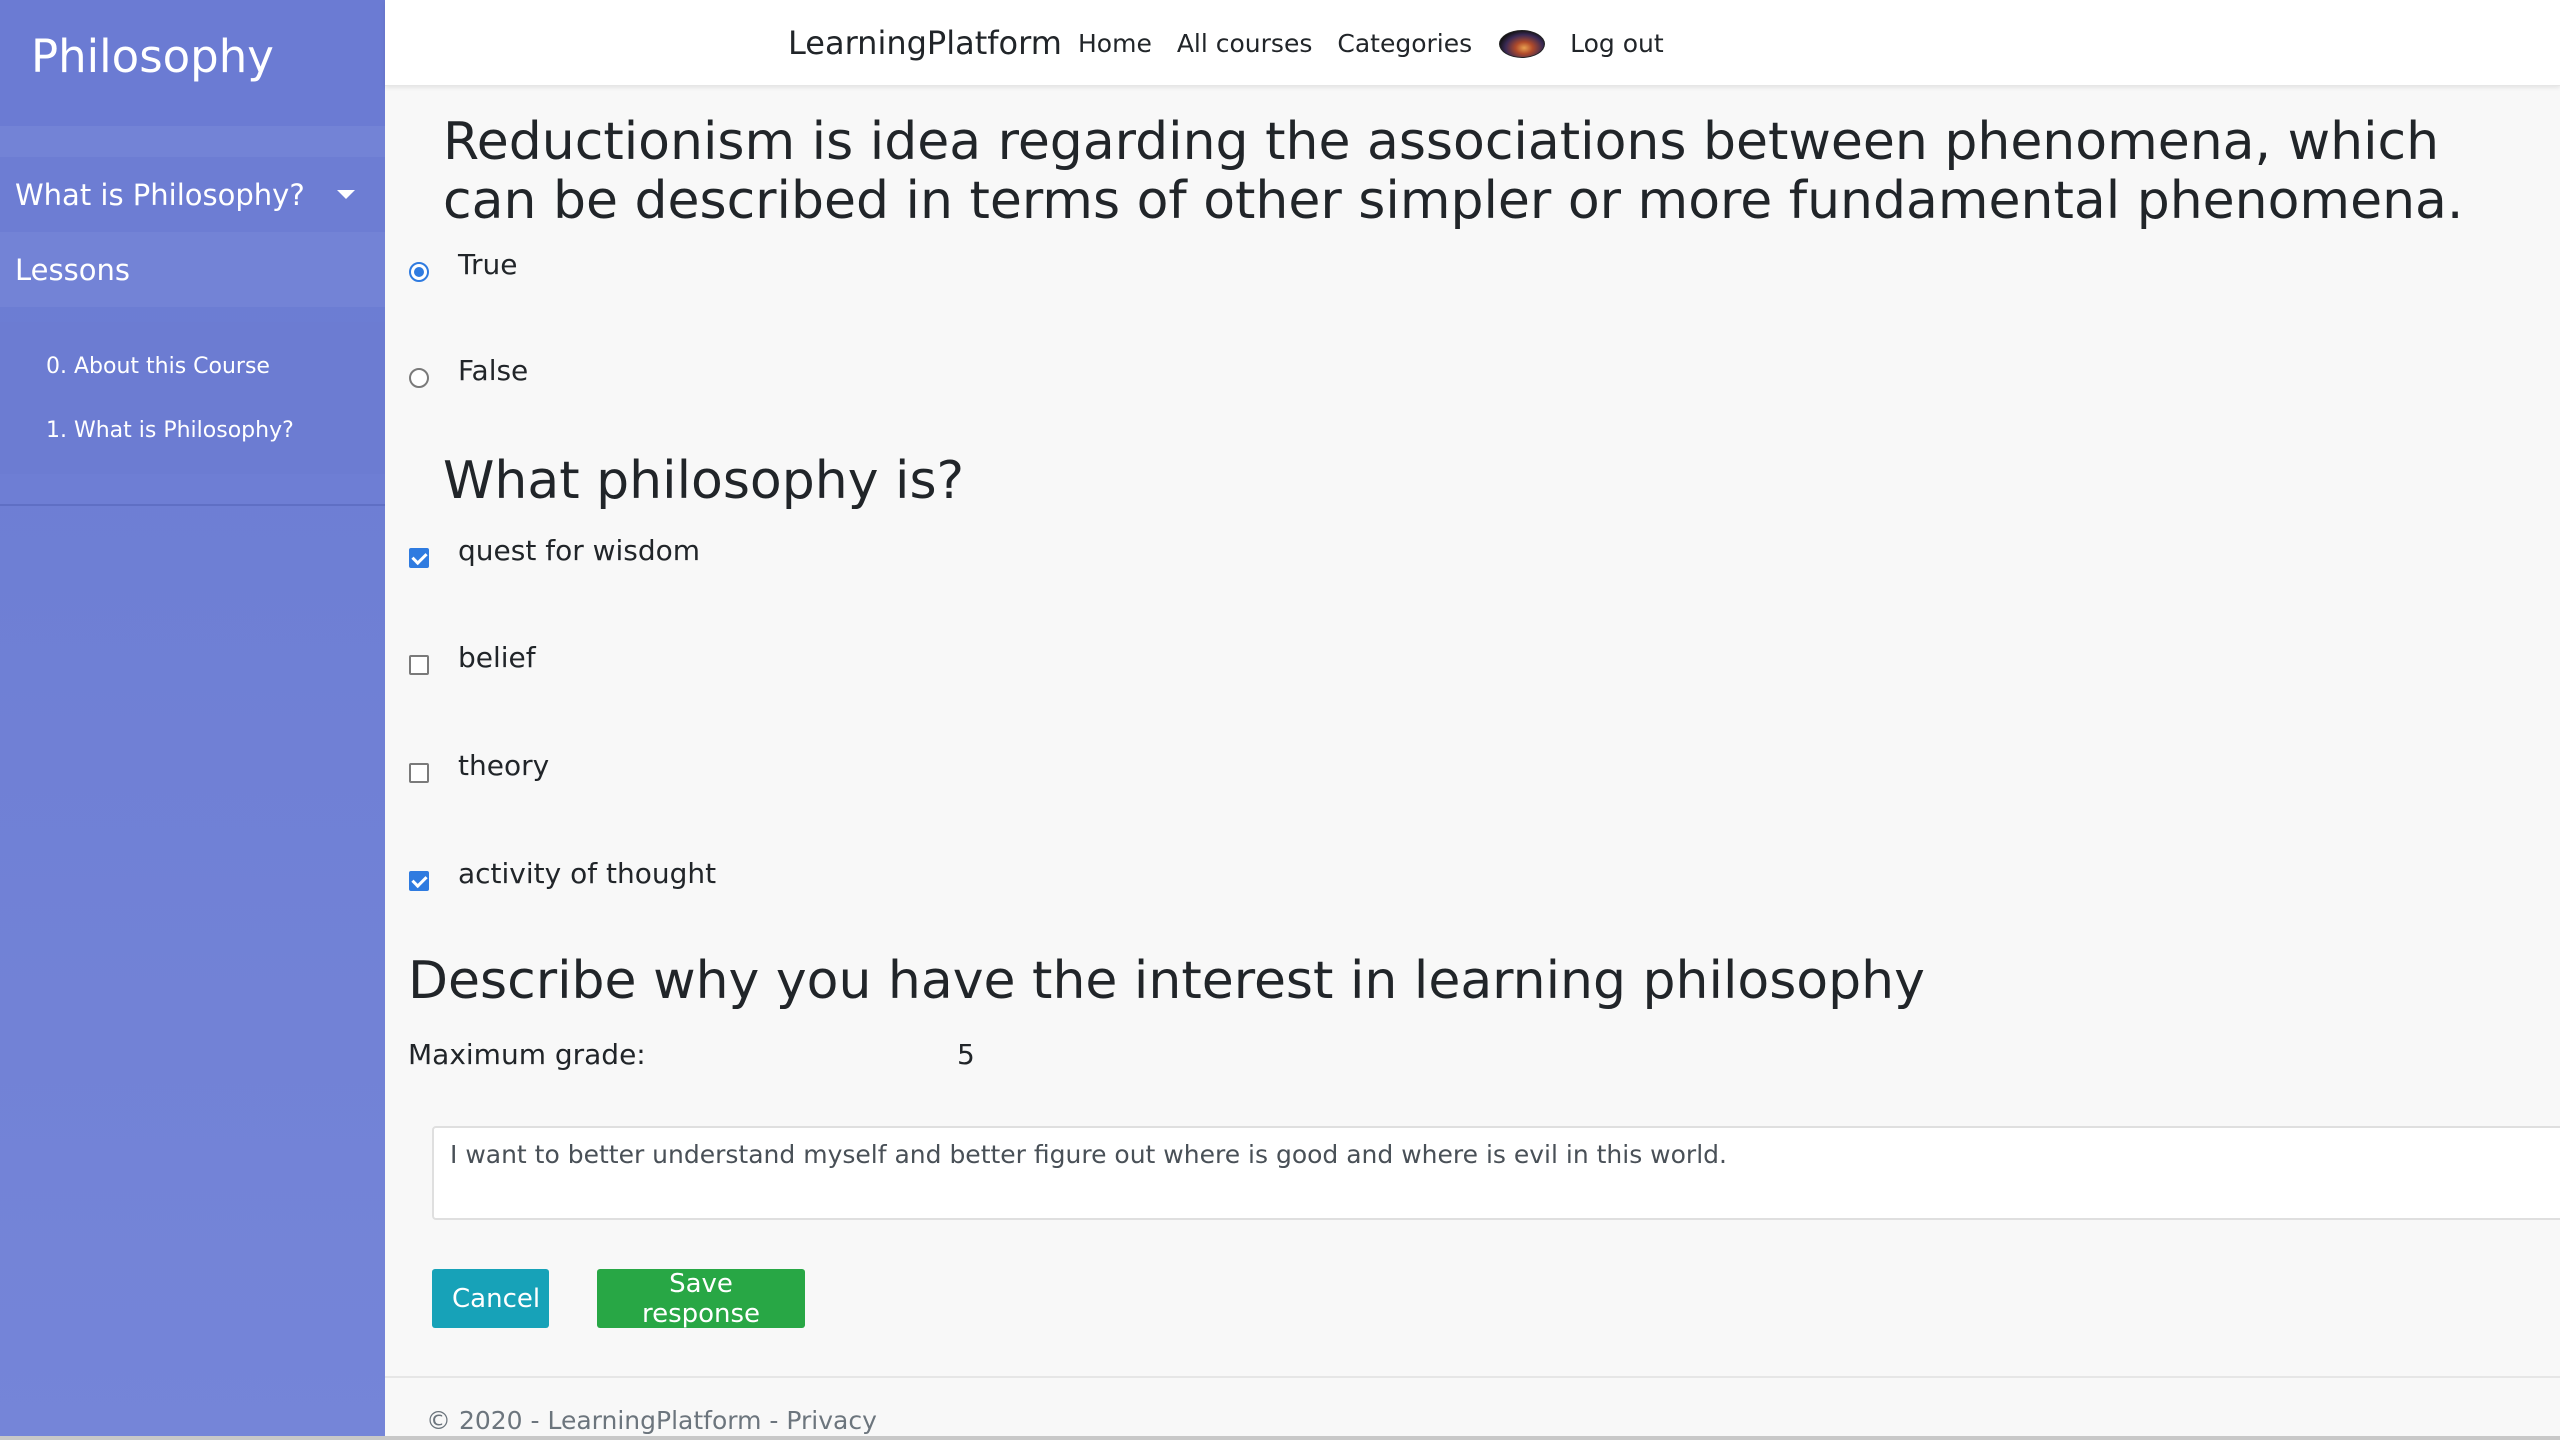 The height and width of the screenshot is (1440, 2560). I want to click on q2-option-label: quest for wisdom, so click(579, 550).